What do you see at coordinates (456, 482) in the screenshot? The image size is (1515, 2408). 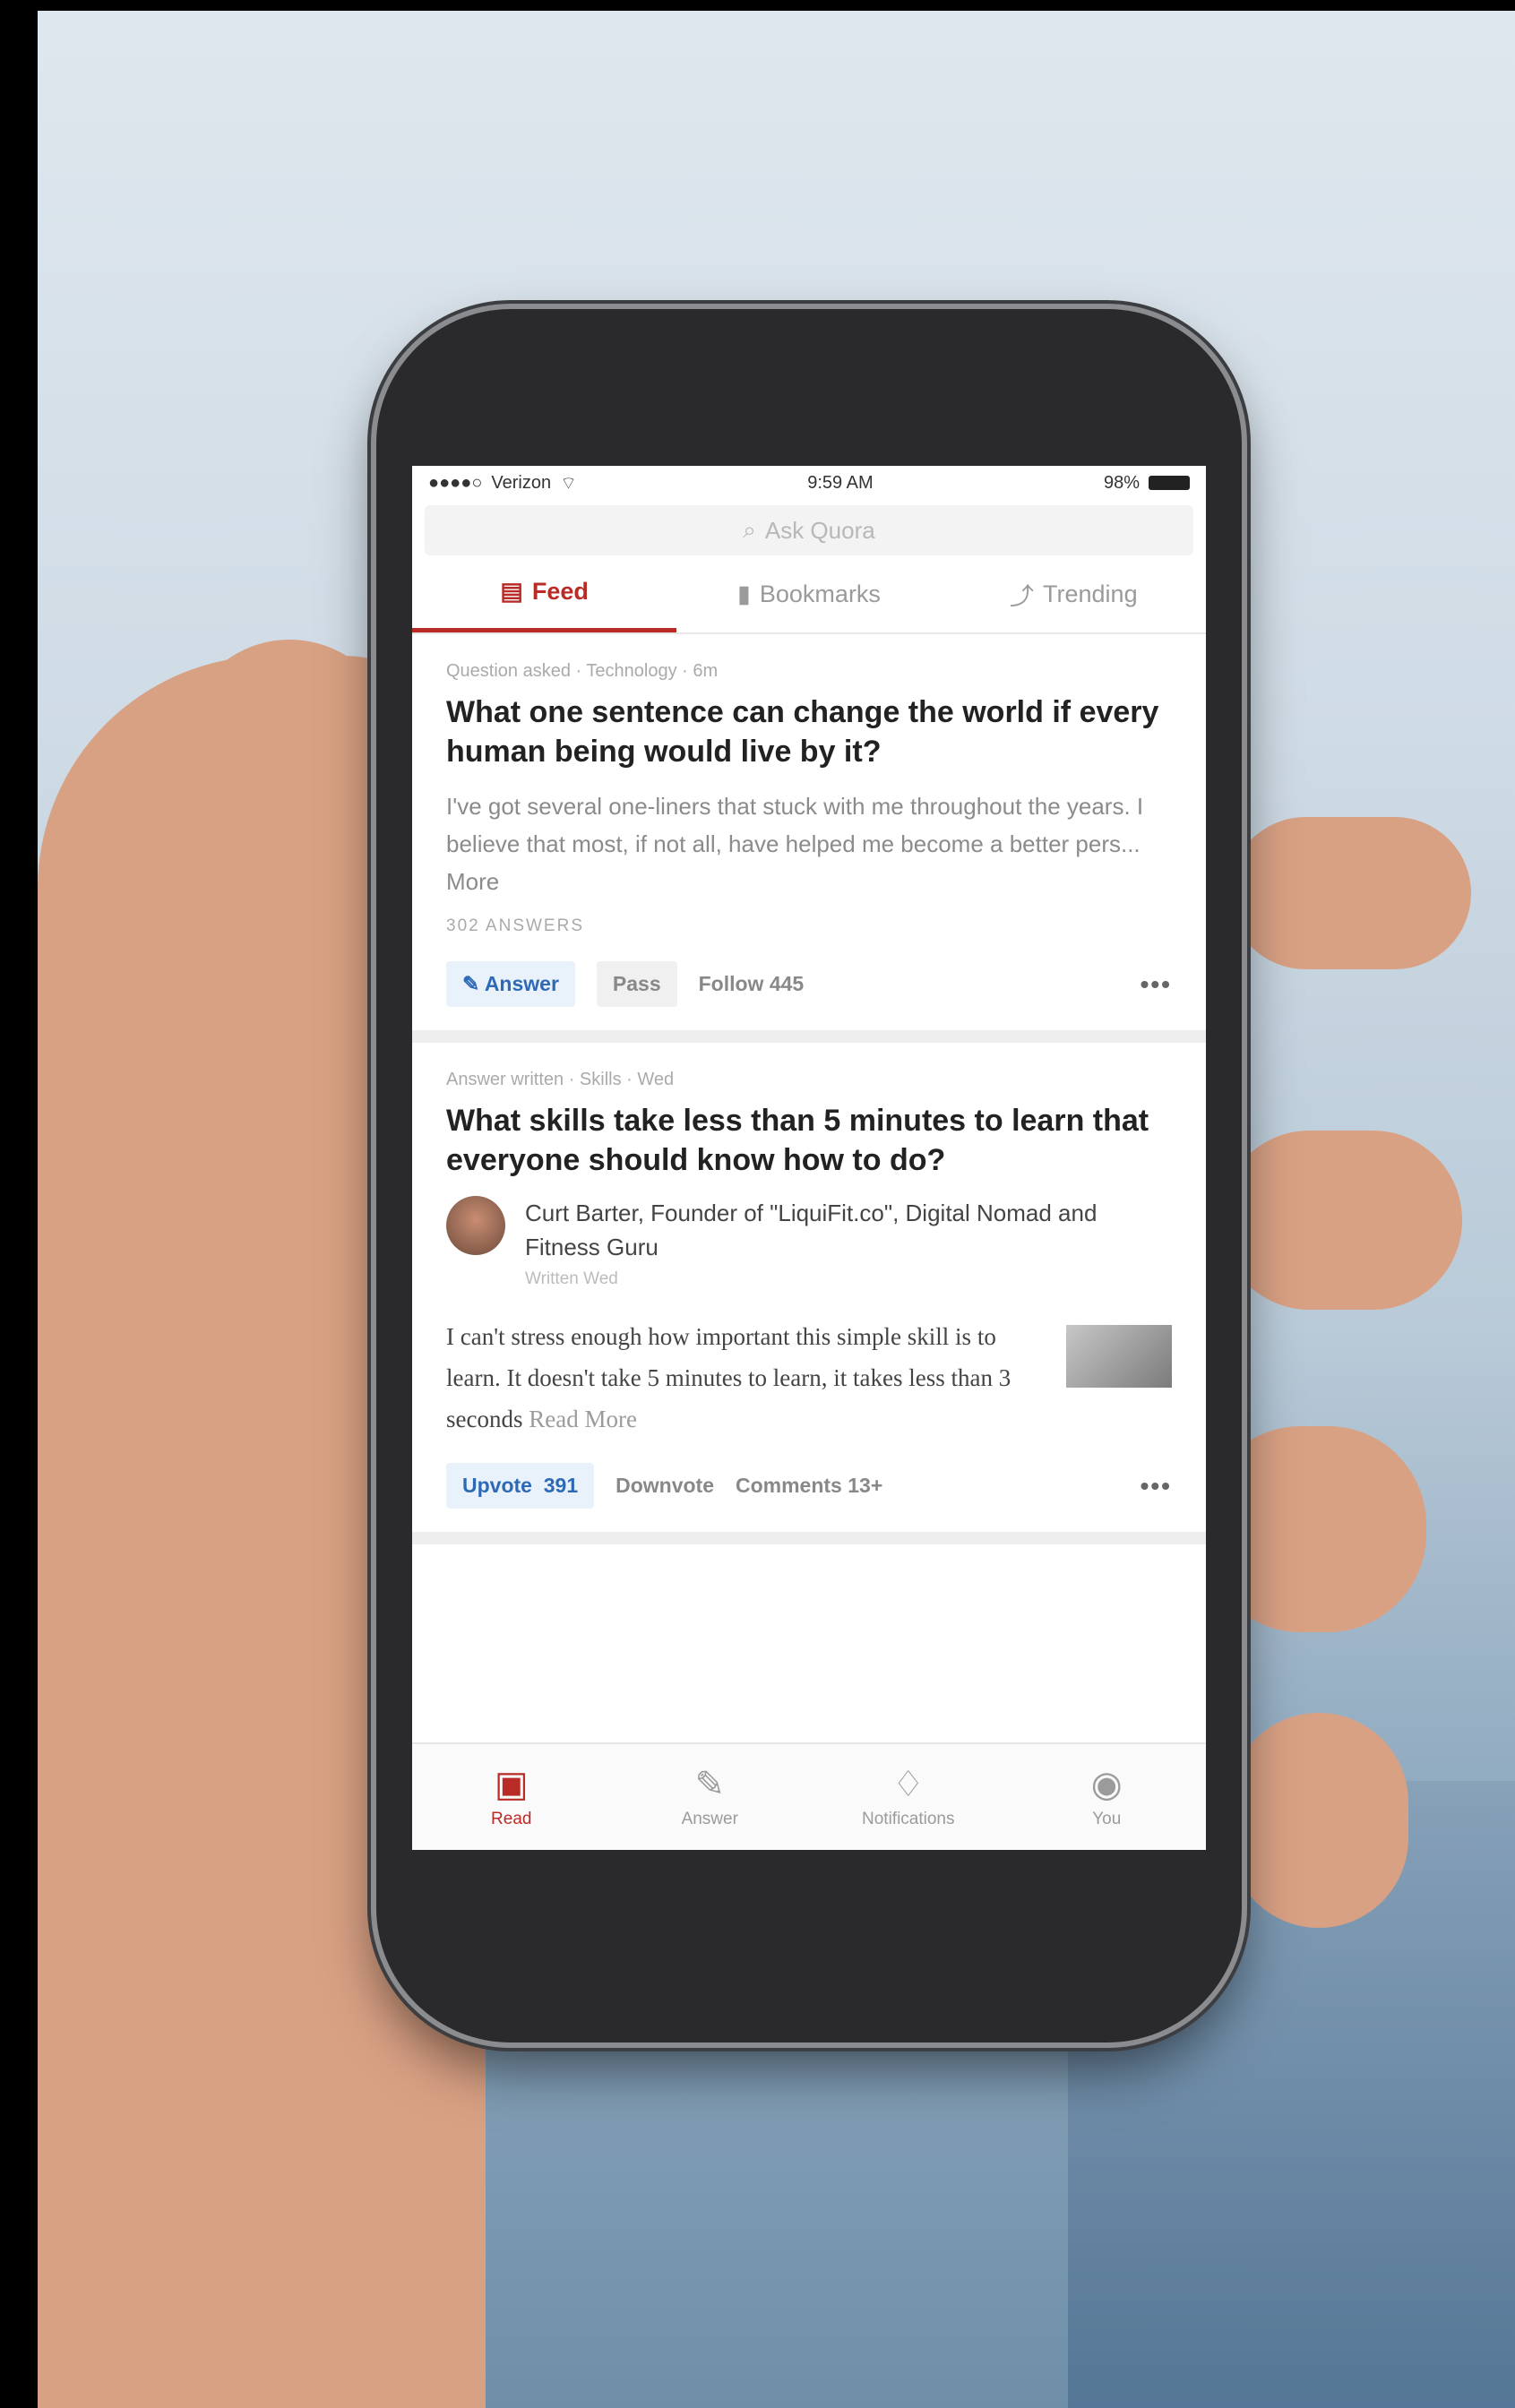 I see `signal-icon: ●●●●○` at bounding box center [456, 482].